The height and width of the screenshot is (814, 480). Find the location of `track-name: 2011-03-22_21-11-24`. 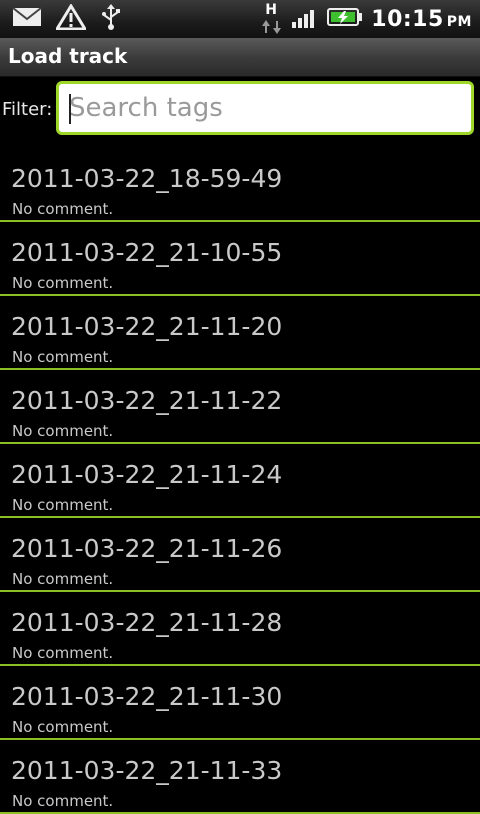

track-name: 2011-03-22_21-11-24 is located at coordinates (147, 474).